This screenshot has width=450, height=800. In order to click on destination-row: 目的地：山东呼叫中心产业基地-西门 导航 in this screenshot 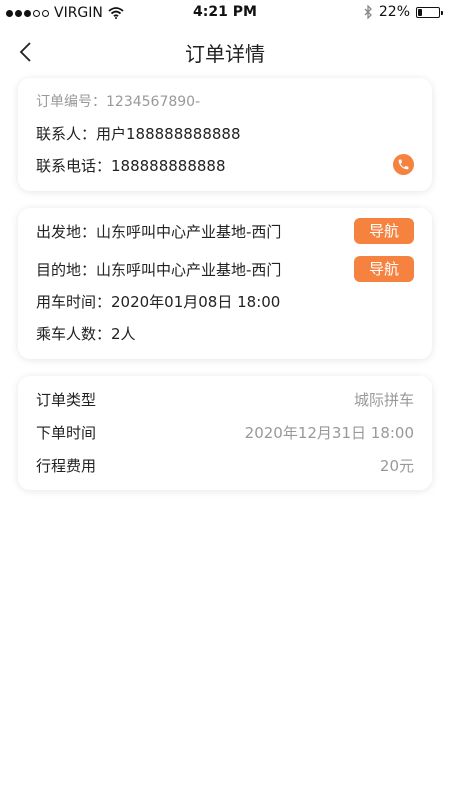, I will do `click(225, 269)`.